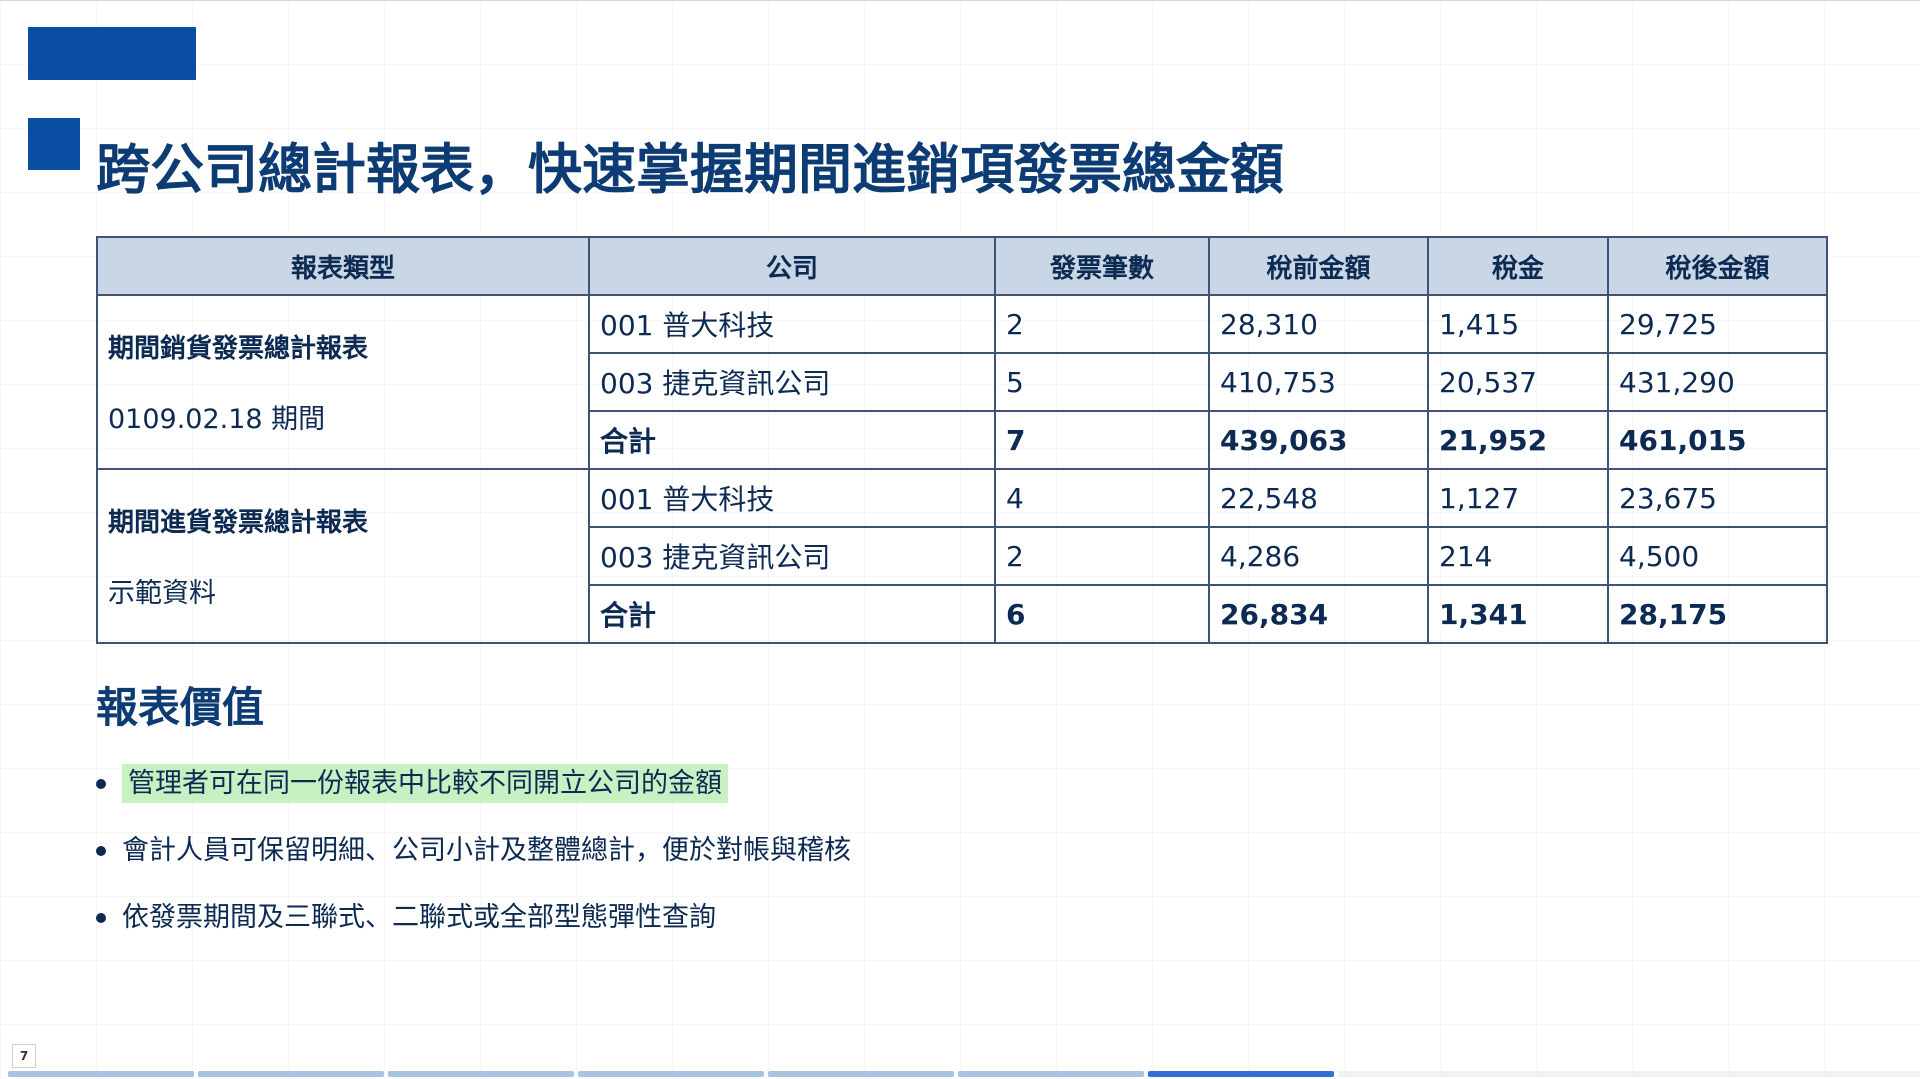  I want to click on page-title: 跨公司總計報表，快速掌握期間進銷項發票總金額, so click(690, 169).